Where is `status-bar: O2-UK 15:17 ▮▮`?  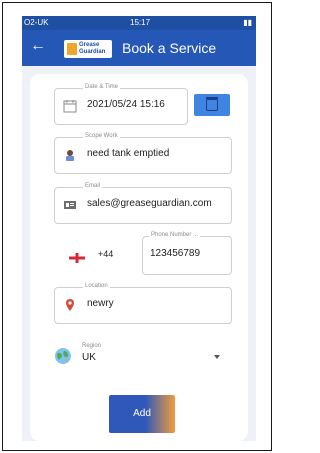
status-bar: O2-UK 15:17 ▮▮ is located at coordinates (139, 23).